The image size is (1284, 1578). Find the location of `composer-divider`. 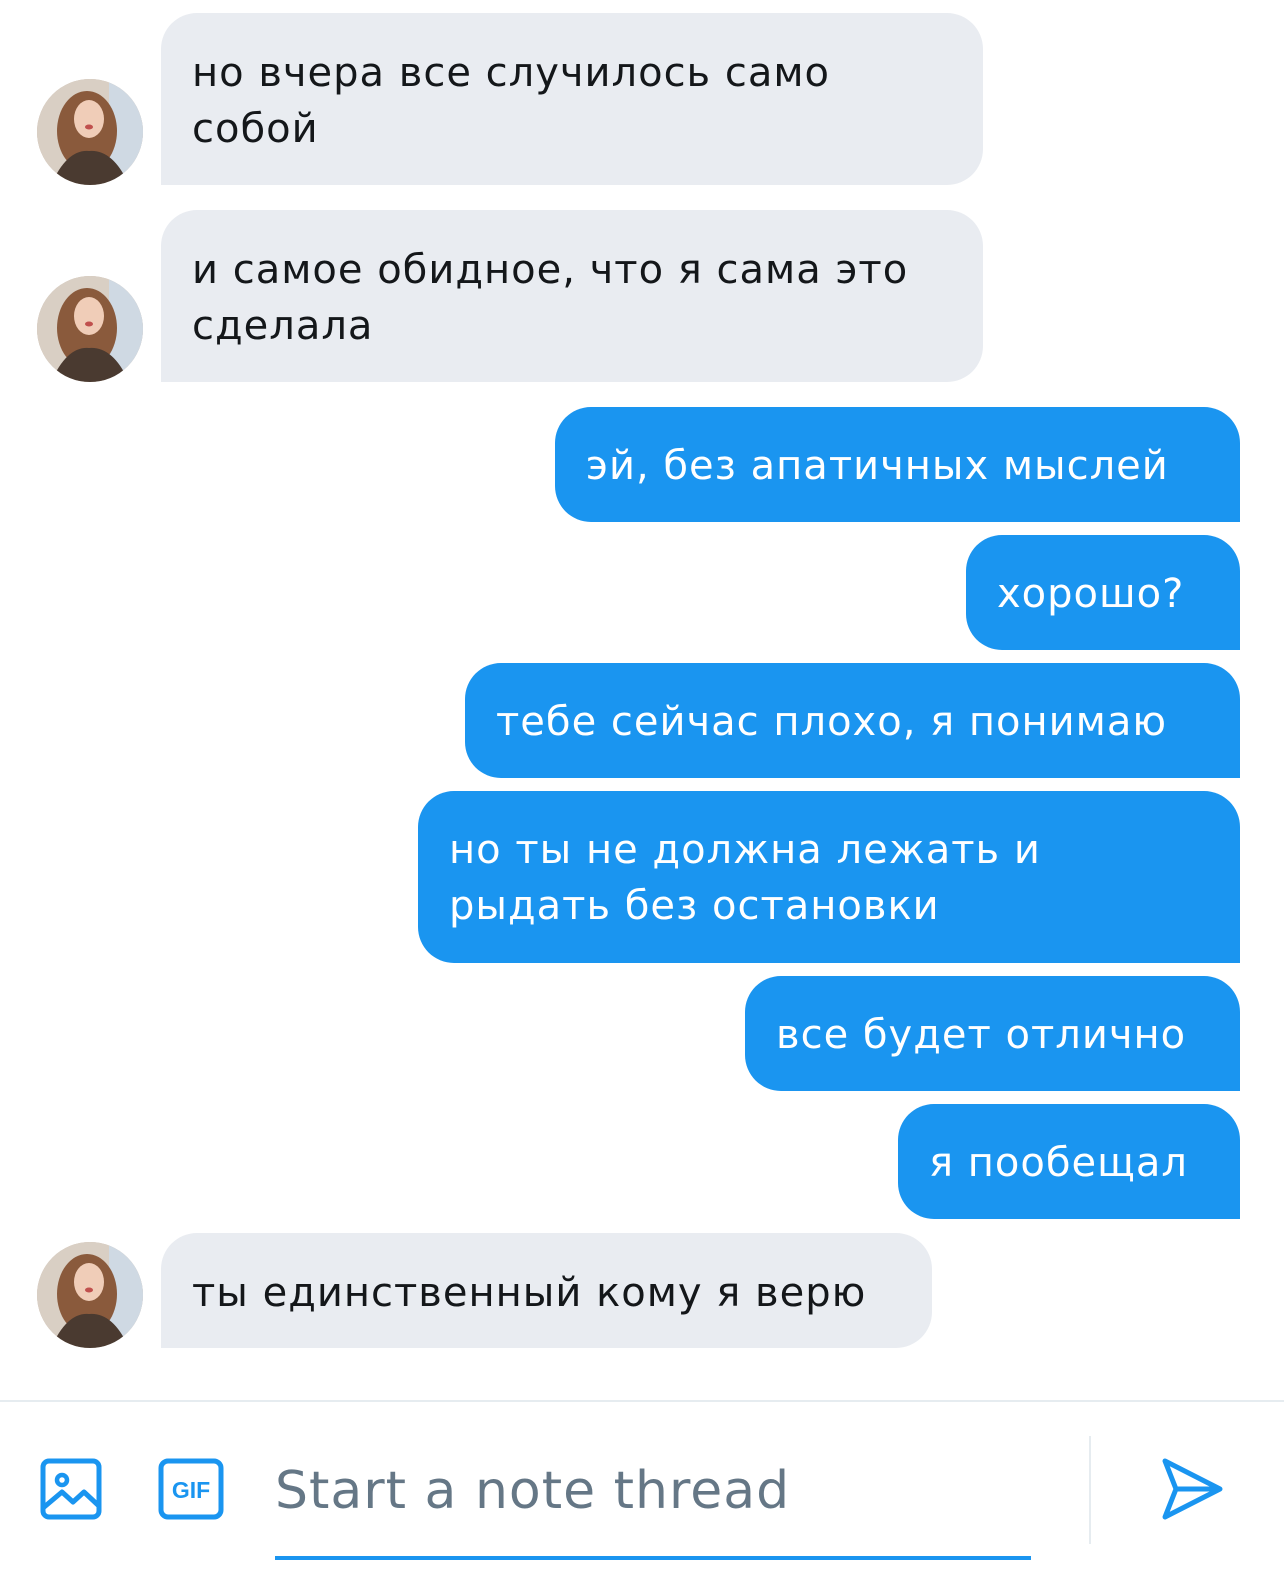

composer-divider is located at coordinates (1090, 1490).